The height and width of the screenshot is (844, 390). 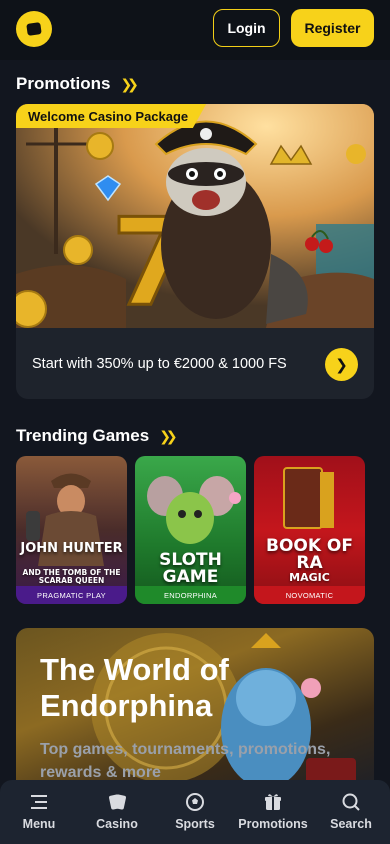 I want to click on nav-item-search: Search, so click(x=351, y=812).